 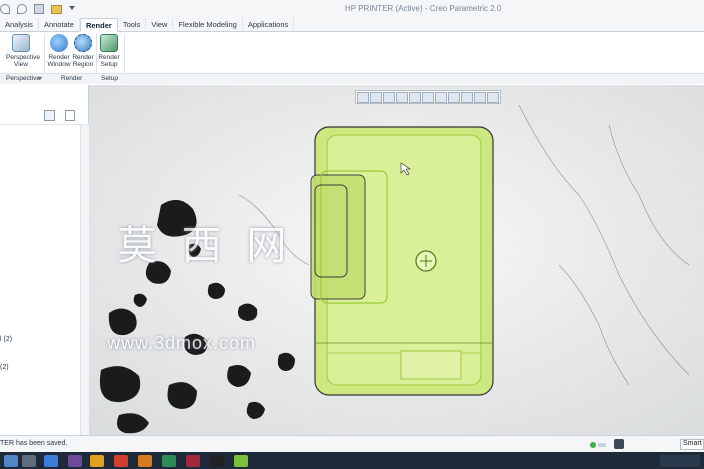 I want to click on status-bar: TER has been saved. Smart, so click(x=352, y=443).